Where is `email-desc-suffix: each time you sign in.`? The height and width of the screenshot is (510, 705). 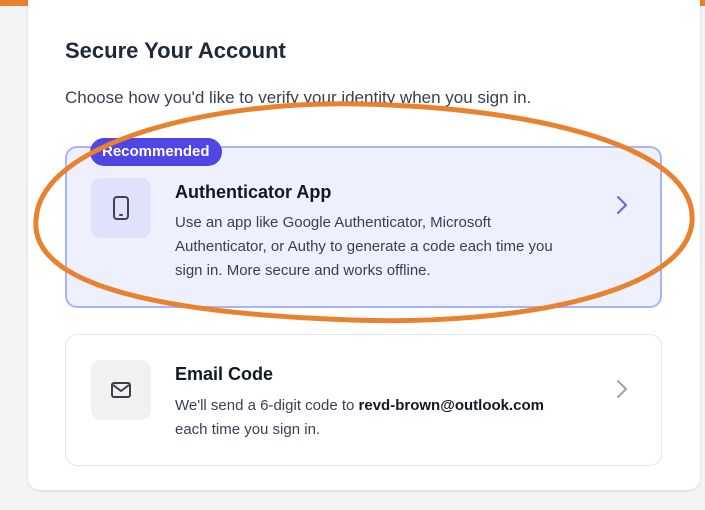 email-desc-suffix: each time you sign in. is located at coordinates (248, 429).